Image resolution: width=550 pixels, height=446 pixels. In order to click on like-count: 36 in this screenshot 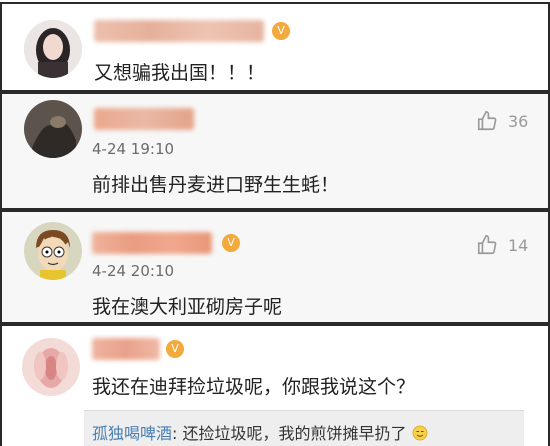, I will do `click(518, 121)`.